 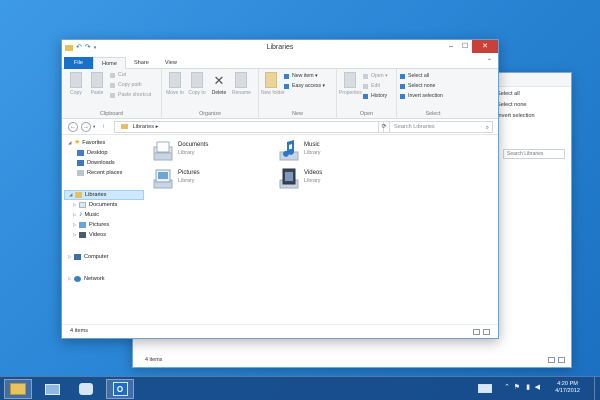 I want to click on clock: 4:20 PM 4/17/2012, so click(x=567, y=388).